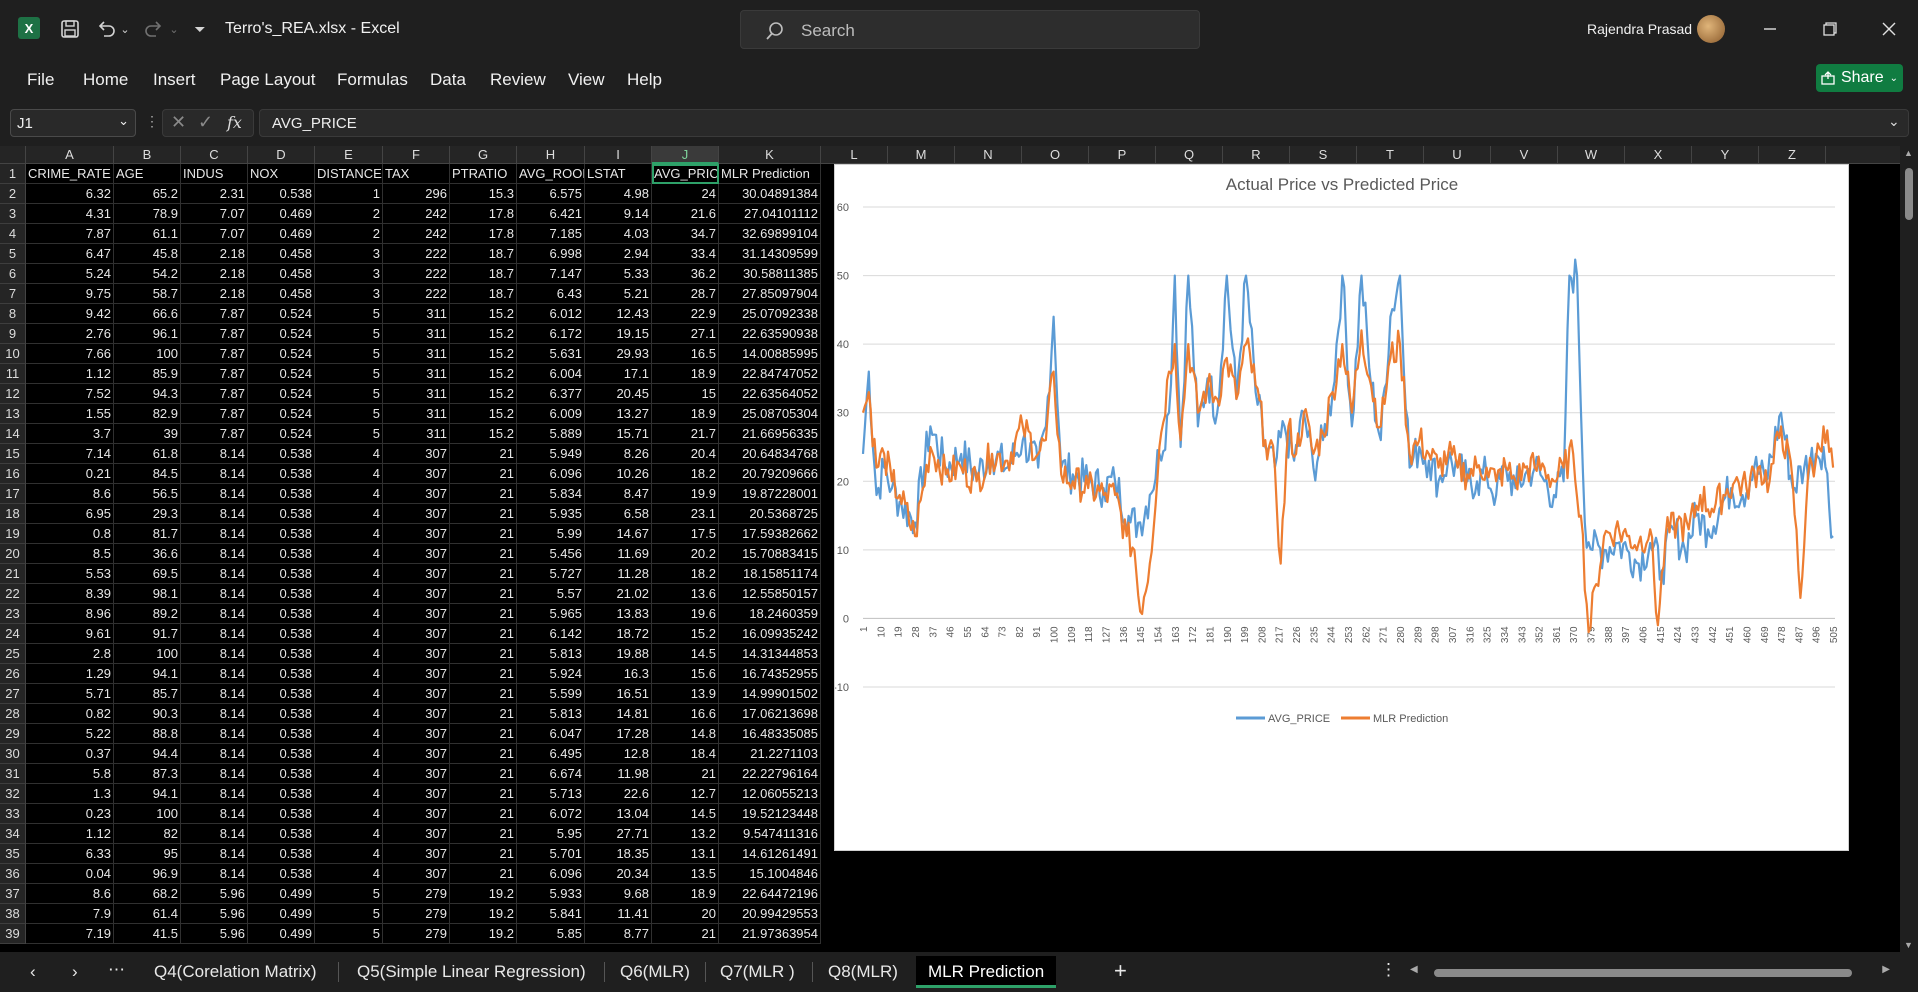 The height and width of the screenshot is (992, 1918). Describe the element at coordinates (147, 794) in the screenshot. I see `data-cell: 94.1` at that location.